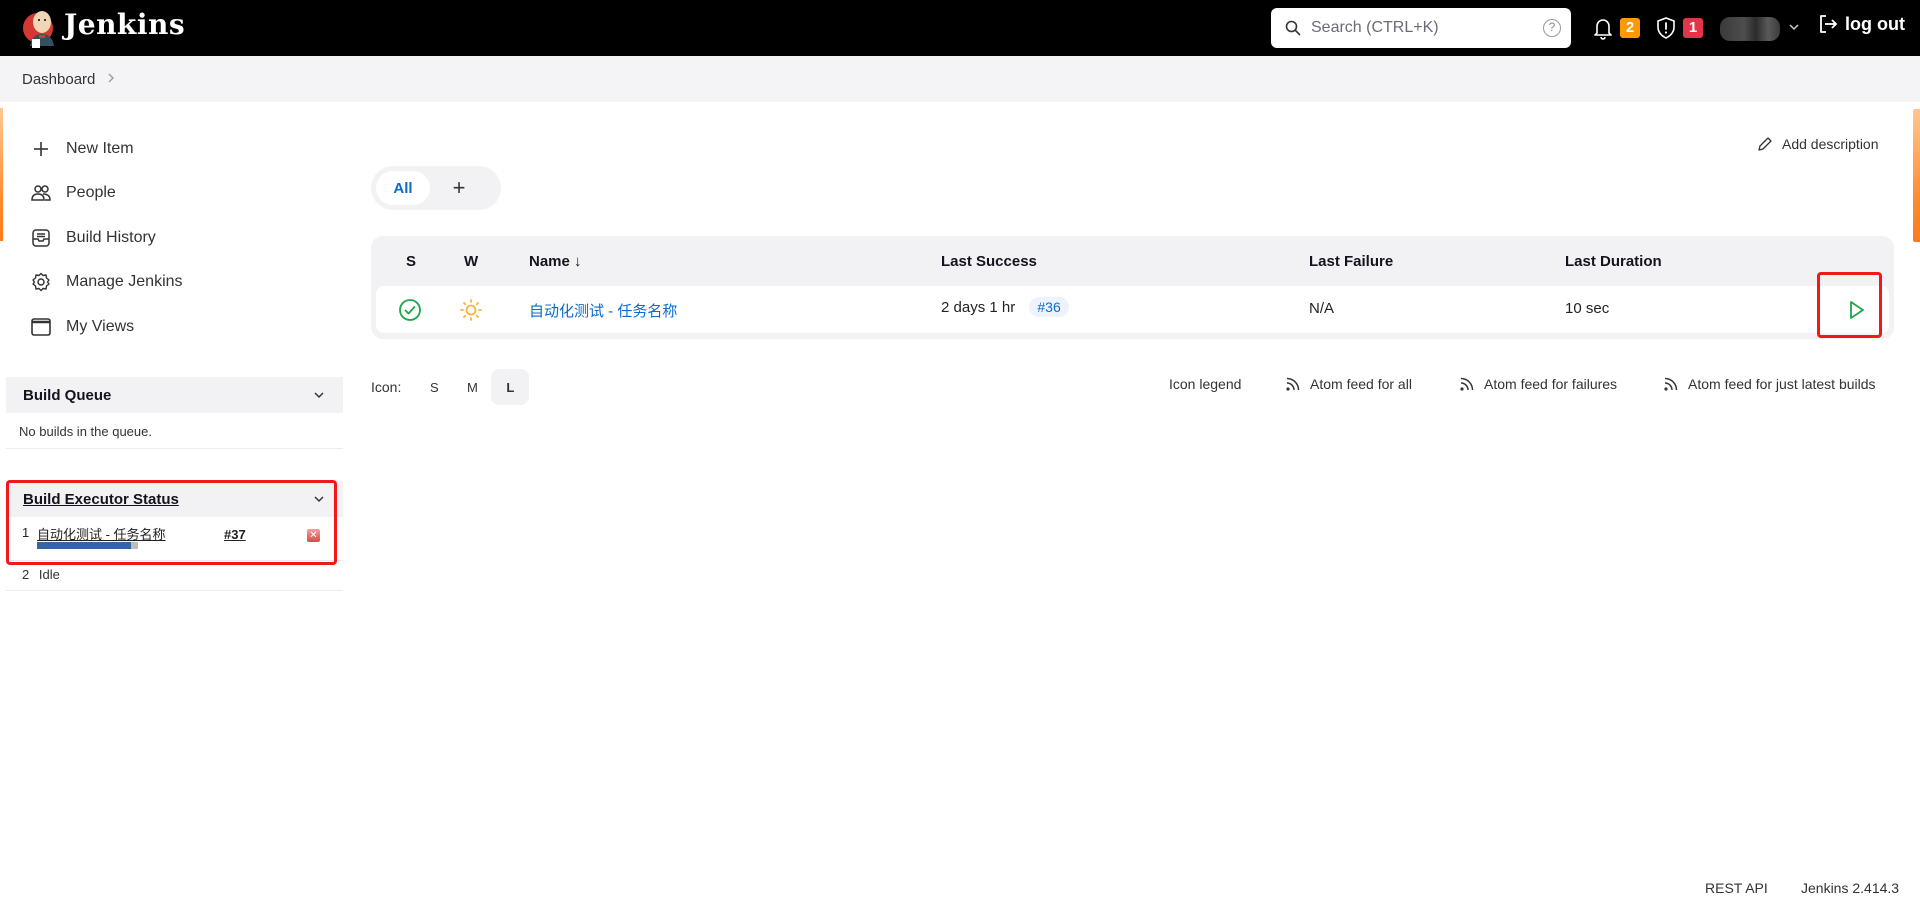 This screenshot has width=1920, height=923. What do you see at coordinates (410, 310) in the screenshot?
I see `status-success-icon` at bounding box center [410, 310].